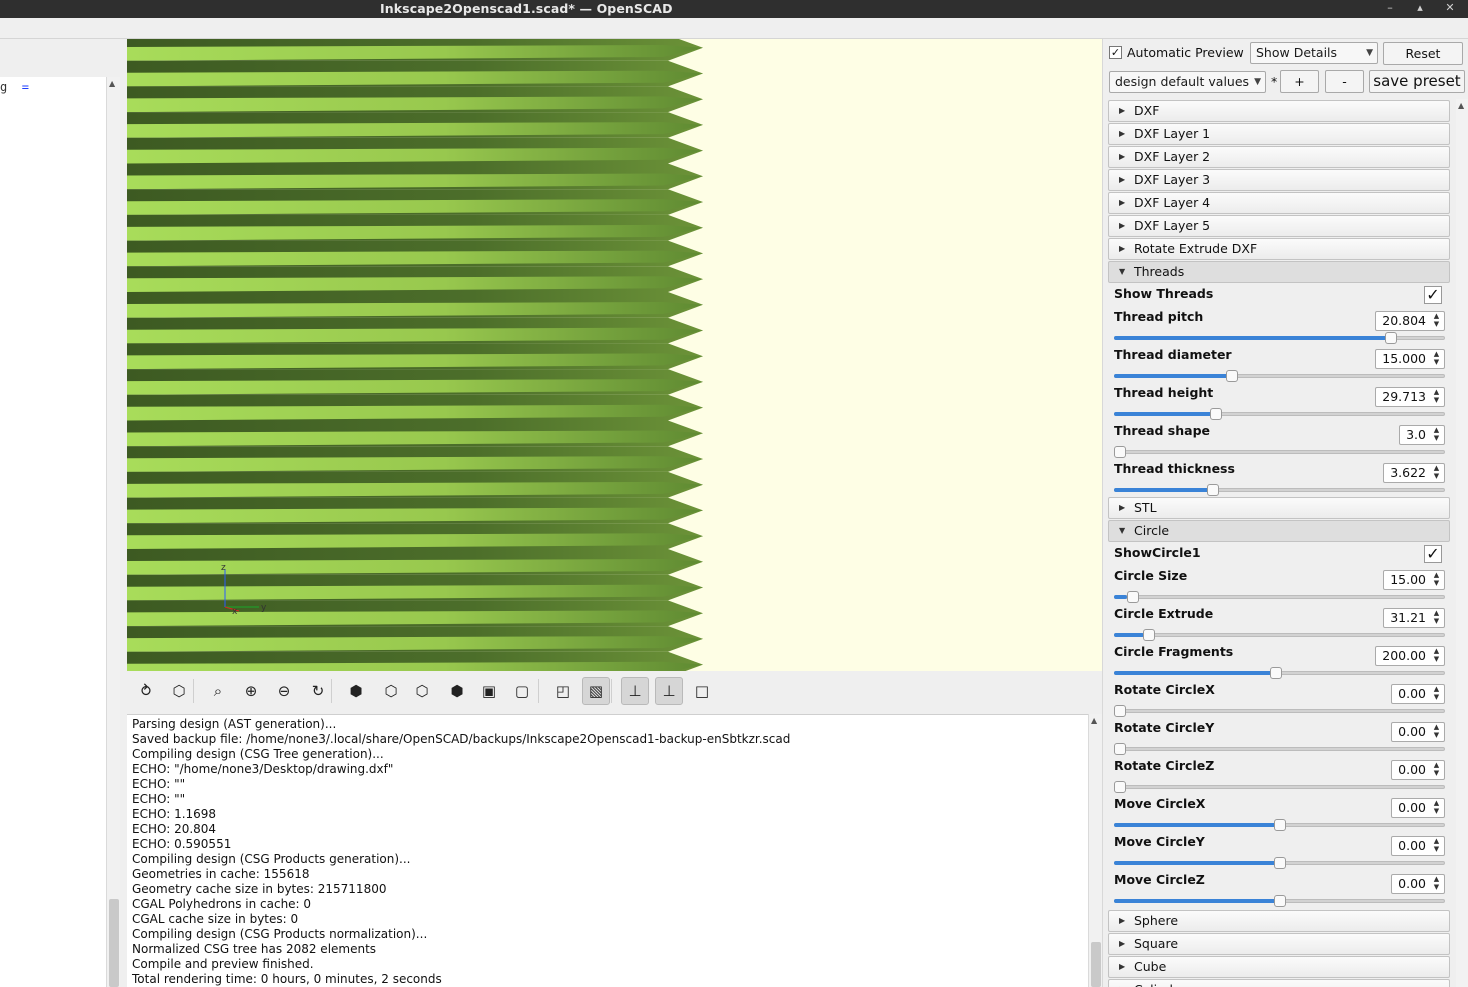 The width and height of the screenshot is (1468, 987). What do you see at coordinates (1279, 711) in the screenshot?
I see `rotate-circlex-slider` at bounding box center [1279, 711].